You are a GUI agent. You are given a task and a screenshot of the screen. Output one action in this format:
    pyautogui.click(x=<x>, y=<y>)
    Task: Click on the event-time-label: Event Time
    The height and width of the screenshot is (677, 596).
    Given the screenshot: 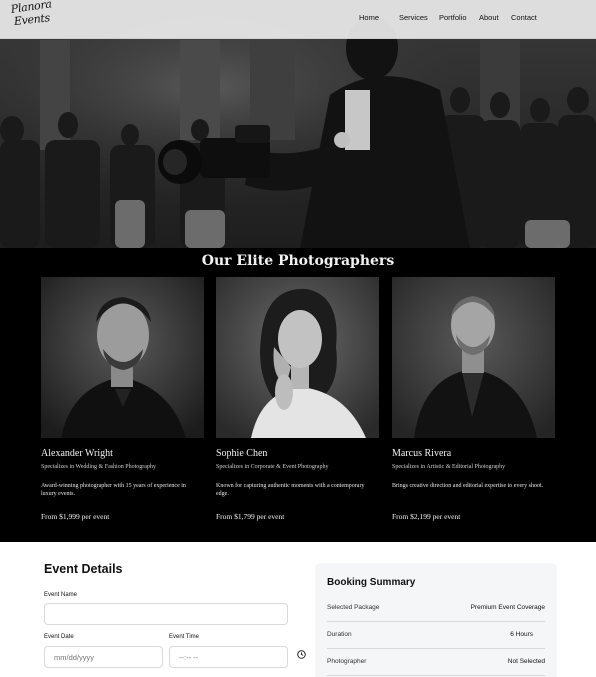 What is the action you would take?
    pyautogui.click(x=184, y=637)
    